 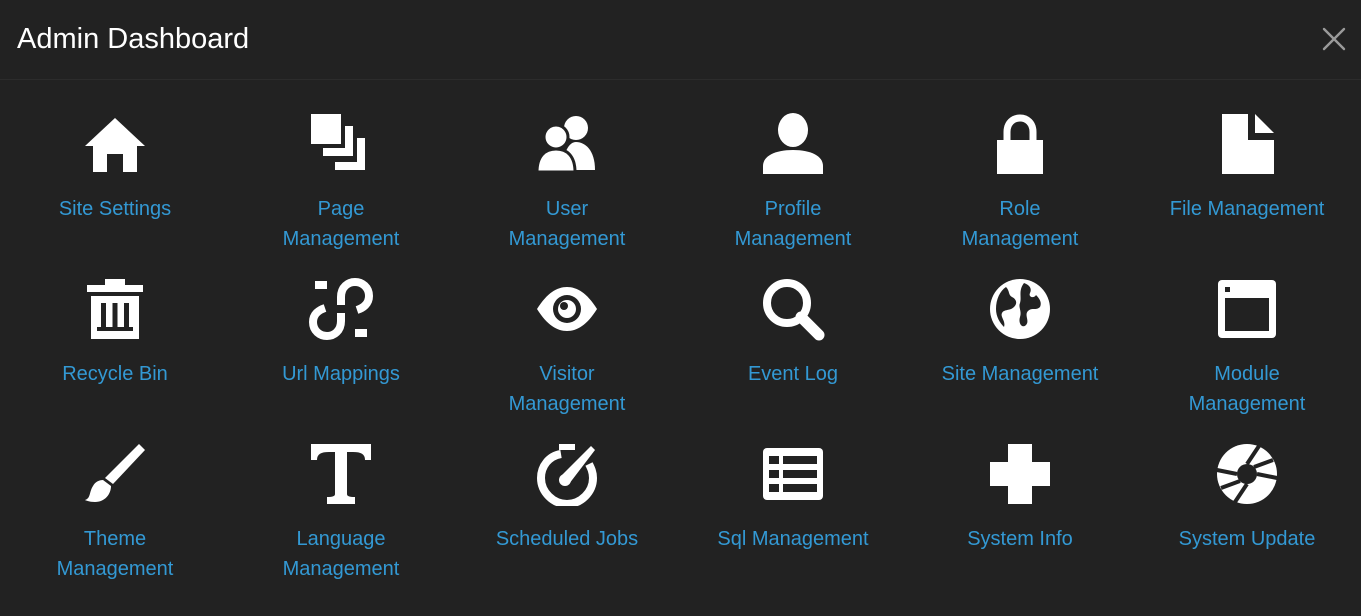 I want to click on tile-label: System Update, so click(x=1247, y=539).